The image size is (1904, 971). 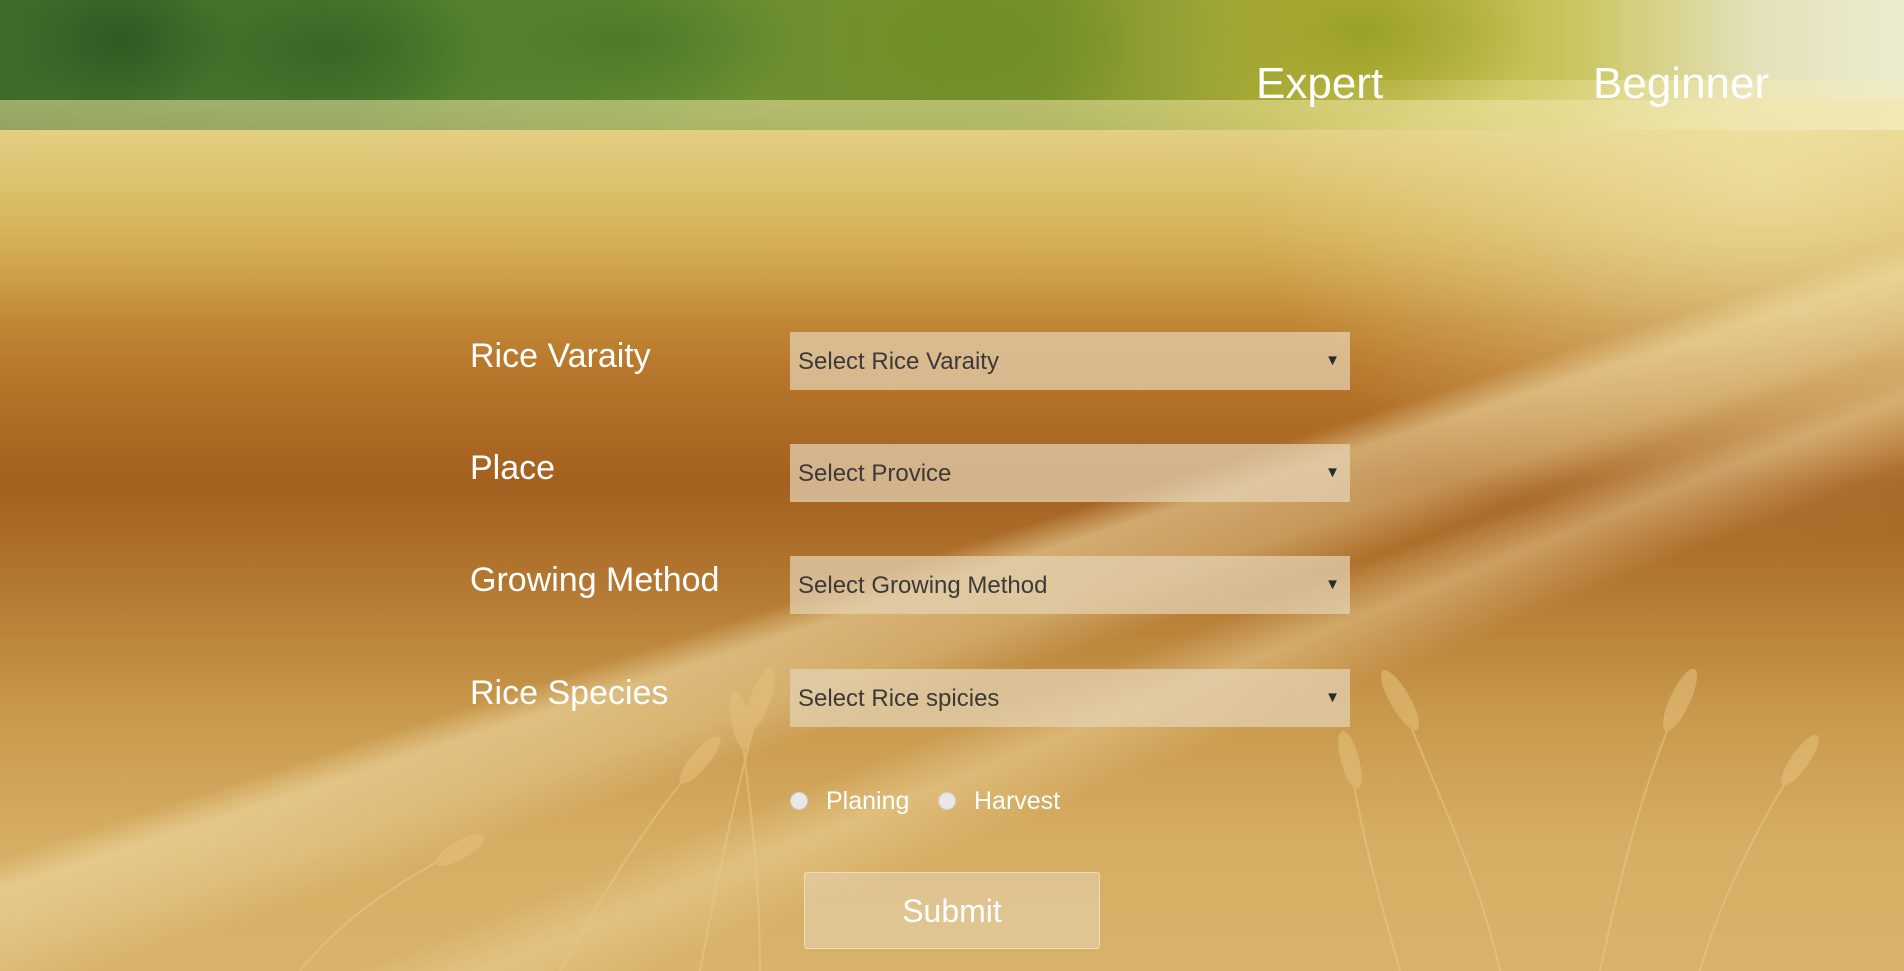 What do you see at coordinates (1070, 473) in the screenshot?
I see `place-select: Select Provice ▼` at bounding box center [1070, 473].